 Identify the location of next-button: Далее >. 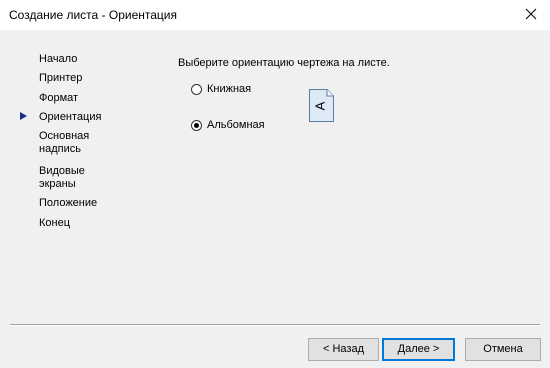
(418, 349).